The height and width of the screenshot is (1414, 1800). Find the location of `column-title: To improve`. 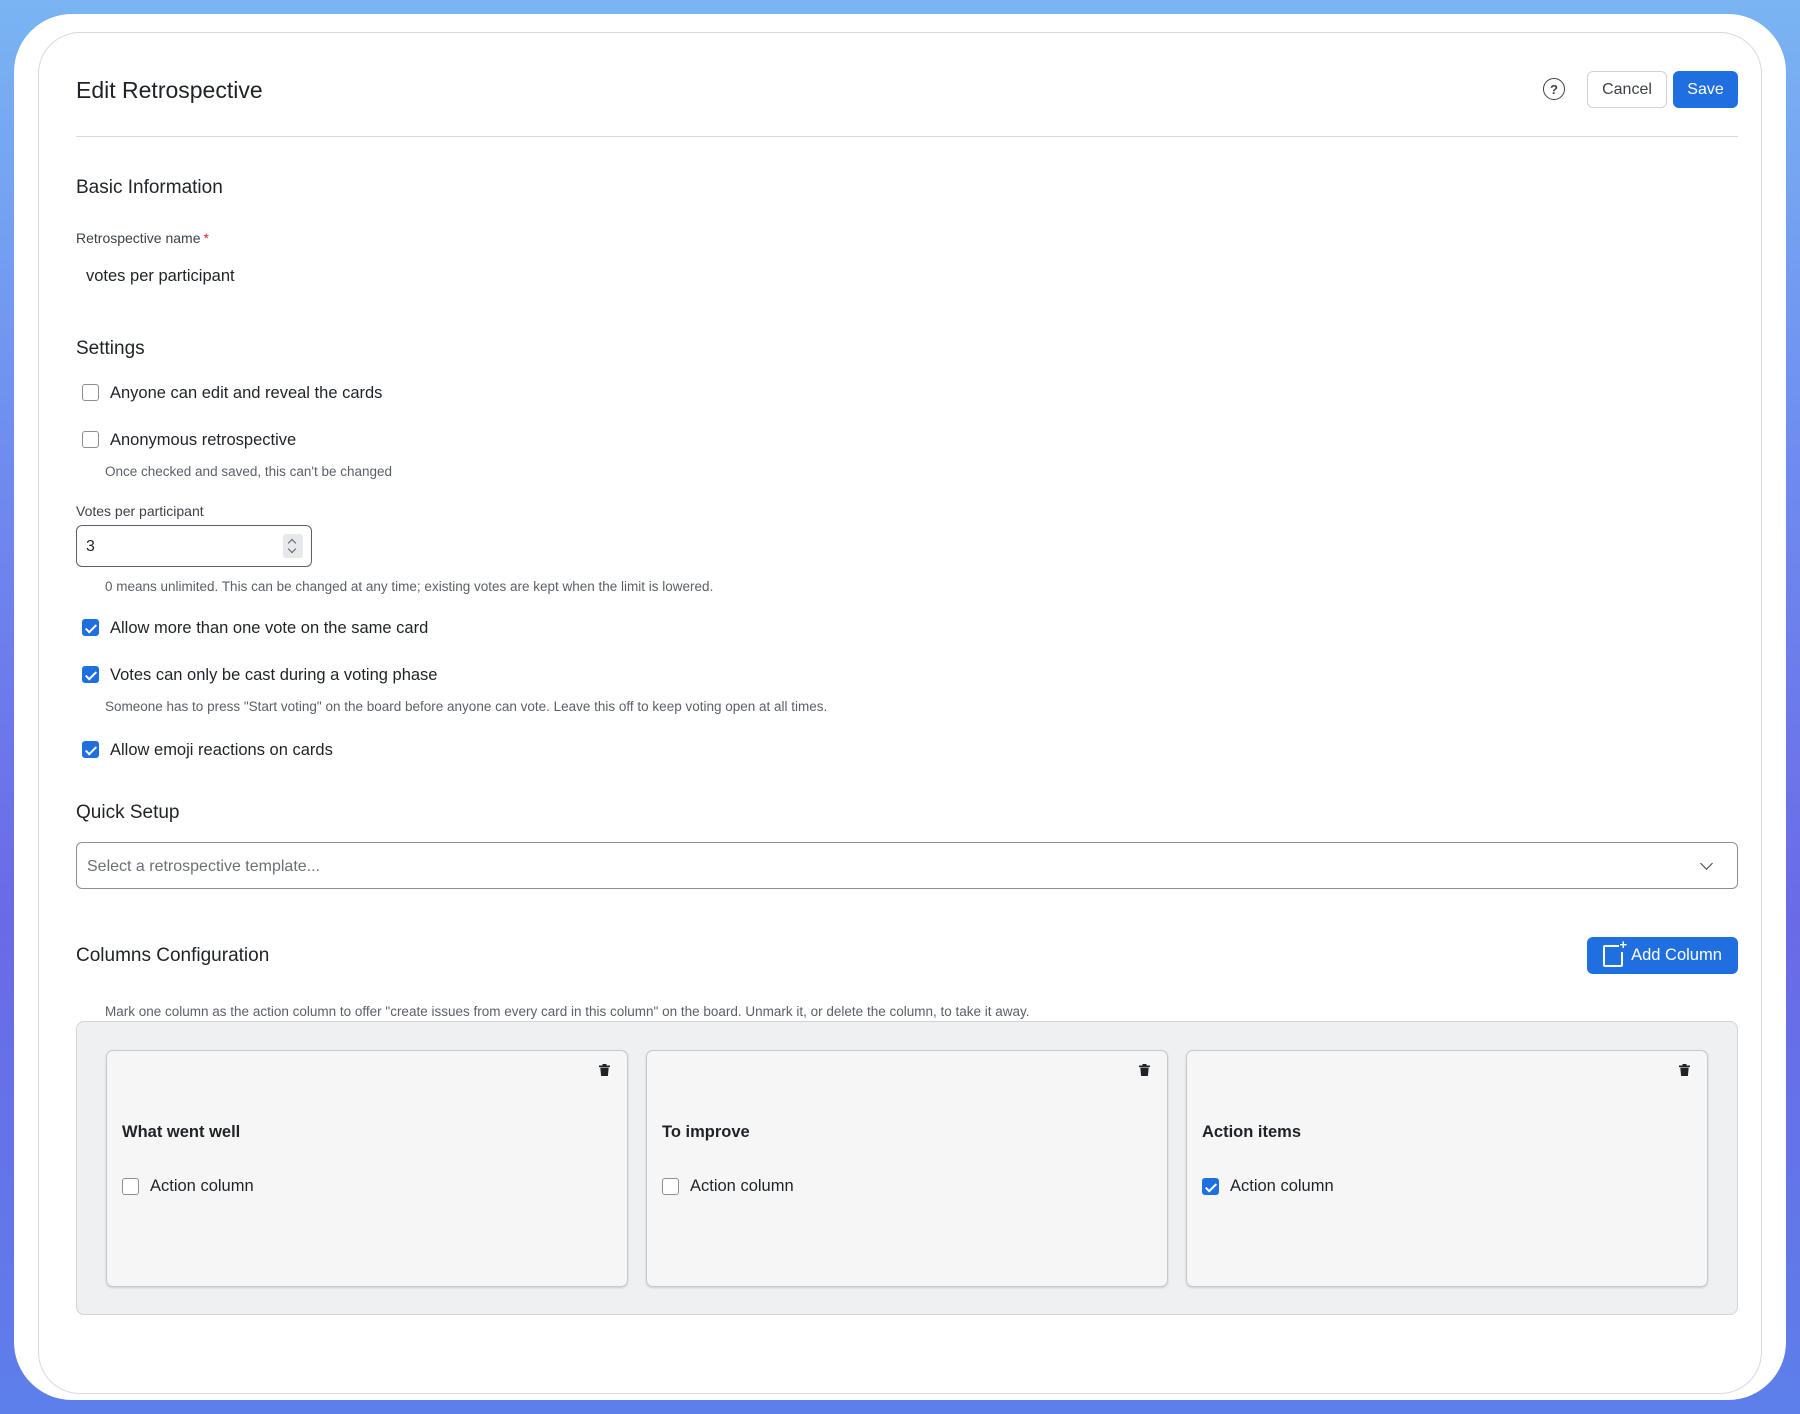

column-title: To improve is located at coordinates (706, 1132).